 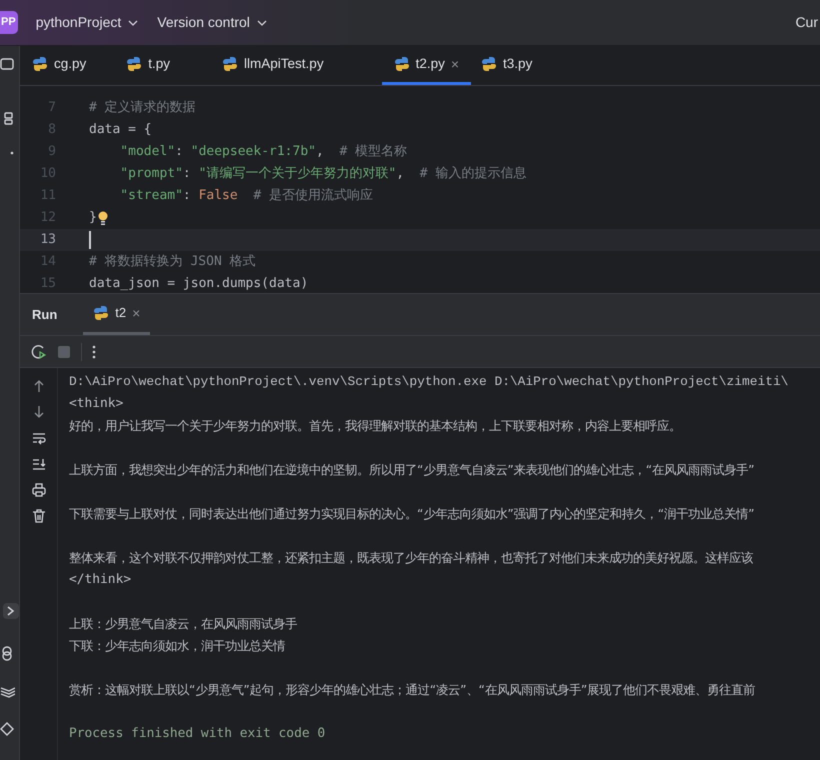 I want to click on file-tab: llmApiTest.py, so click(x=302, y=65).